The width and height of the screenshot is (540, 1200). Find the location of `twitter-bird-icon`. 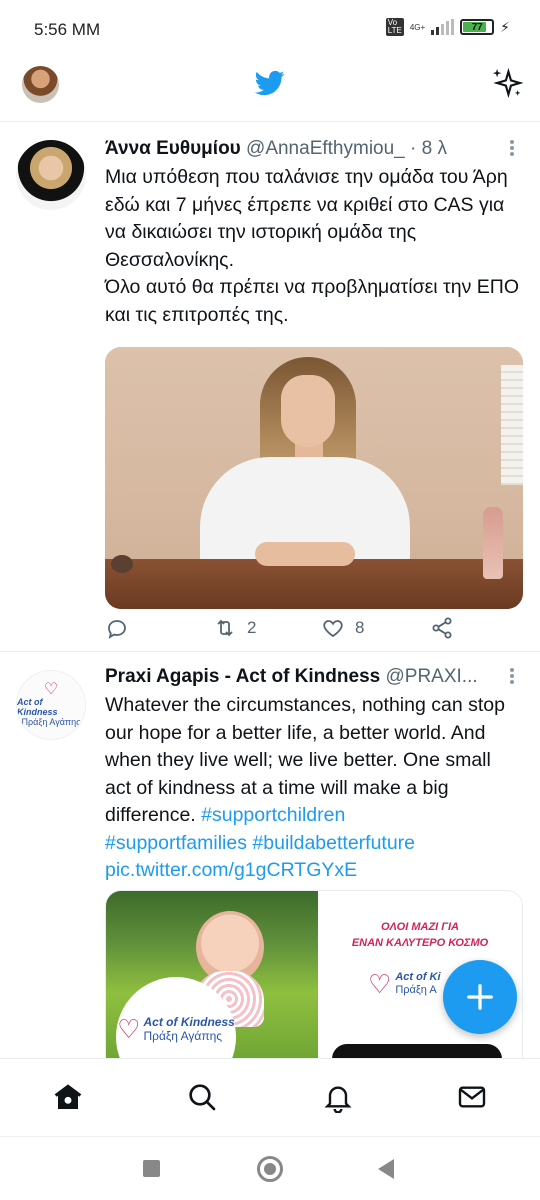

twitter-bird-icon is located at coordinates (270, 83).